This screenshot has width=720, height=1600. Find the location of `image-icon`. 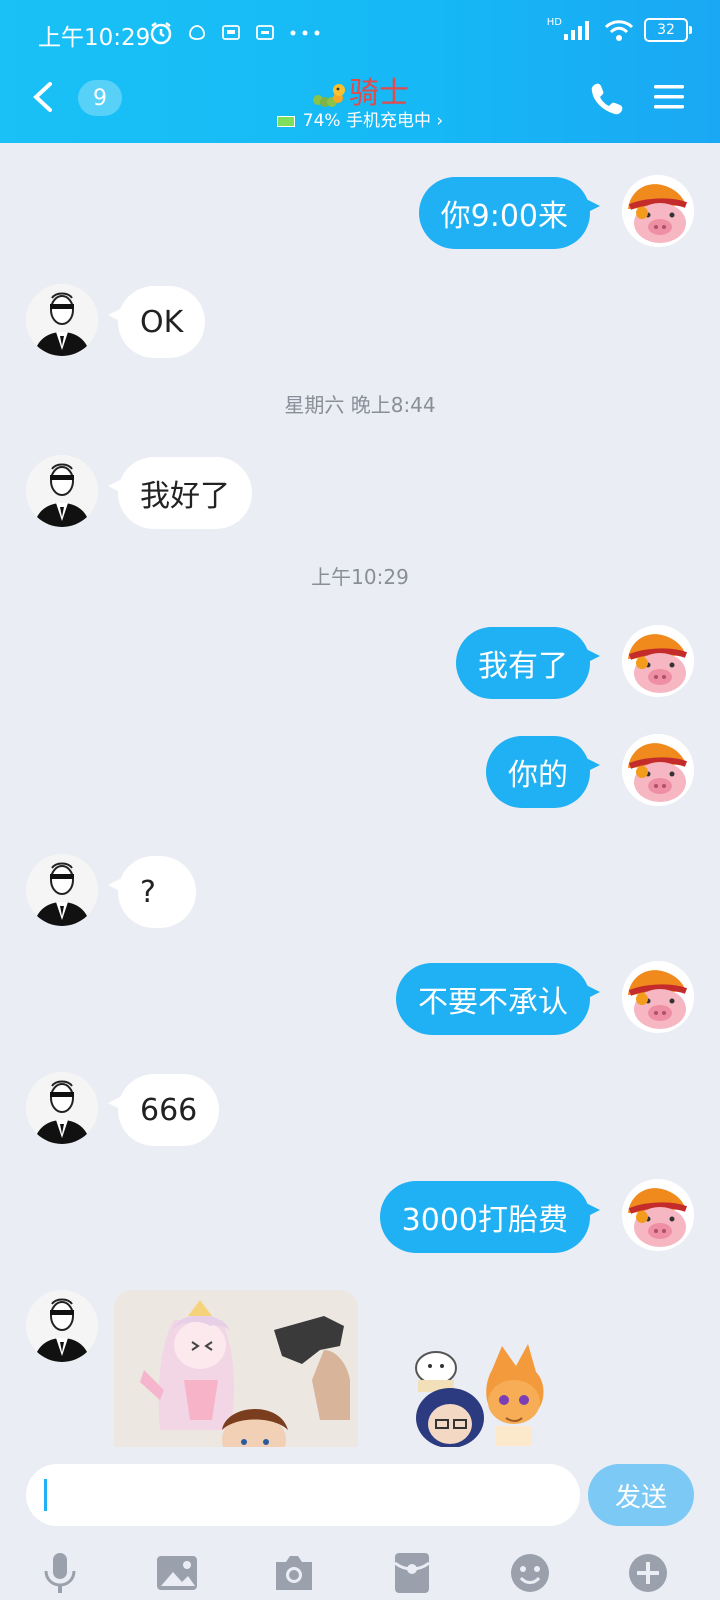

image-icon is located at coordinates (177, 1573).